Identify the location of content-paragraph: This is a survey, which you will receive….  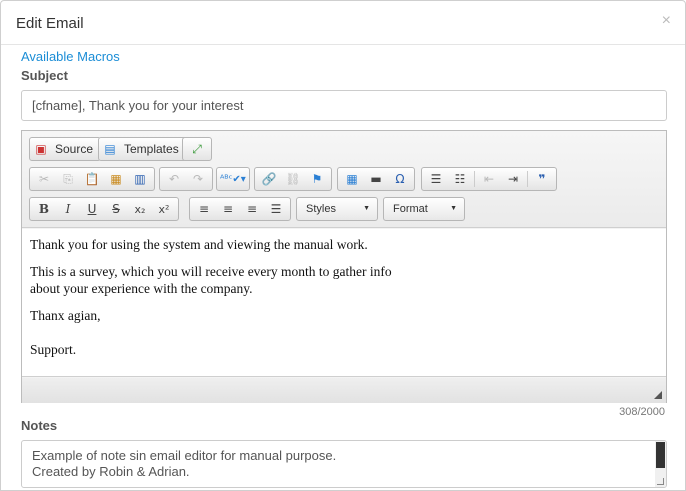
(211, 280).